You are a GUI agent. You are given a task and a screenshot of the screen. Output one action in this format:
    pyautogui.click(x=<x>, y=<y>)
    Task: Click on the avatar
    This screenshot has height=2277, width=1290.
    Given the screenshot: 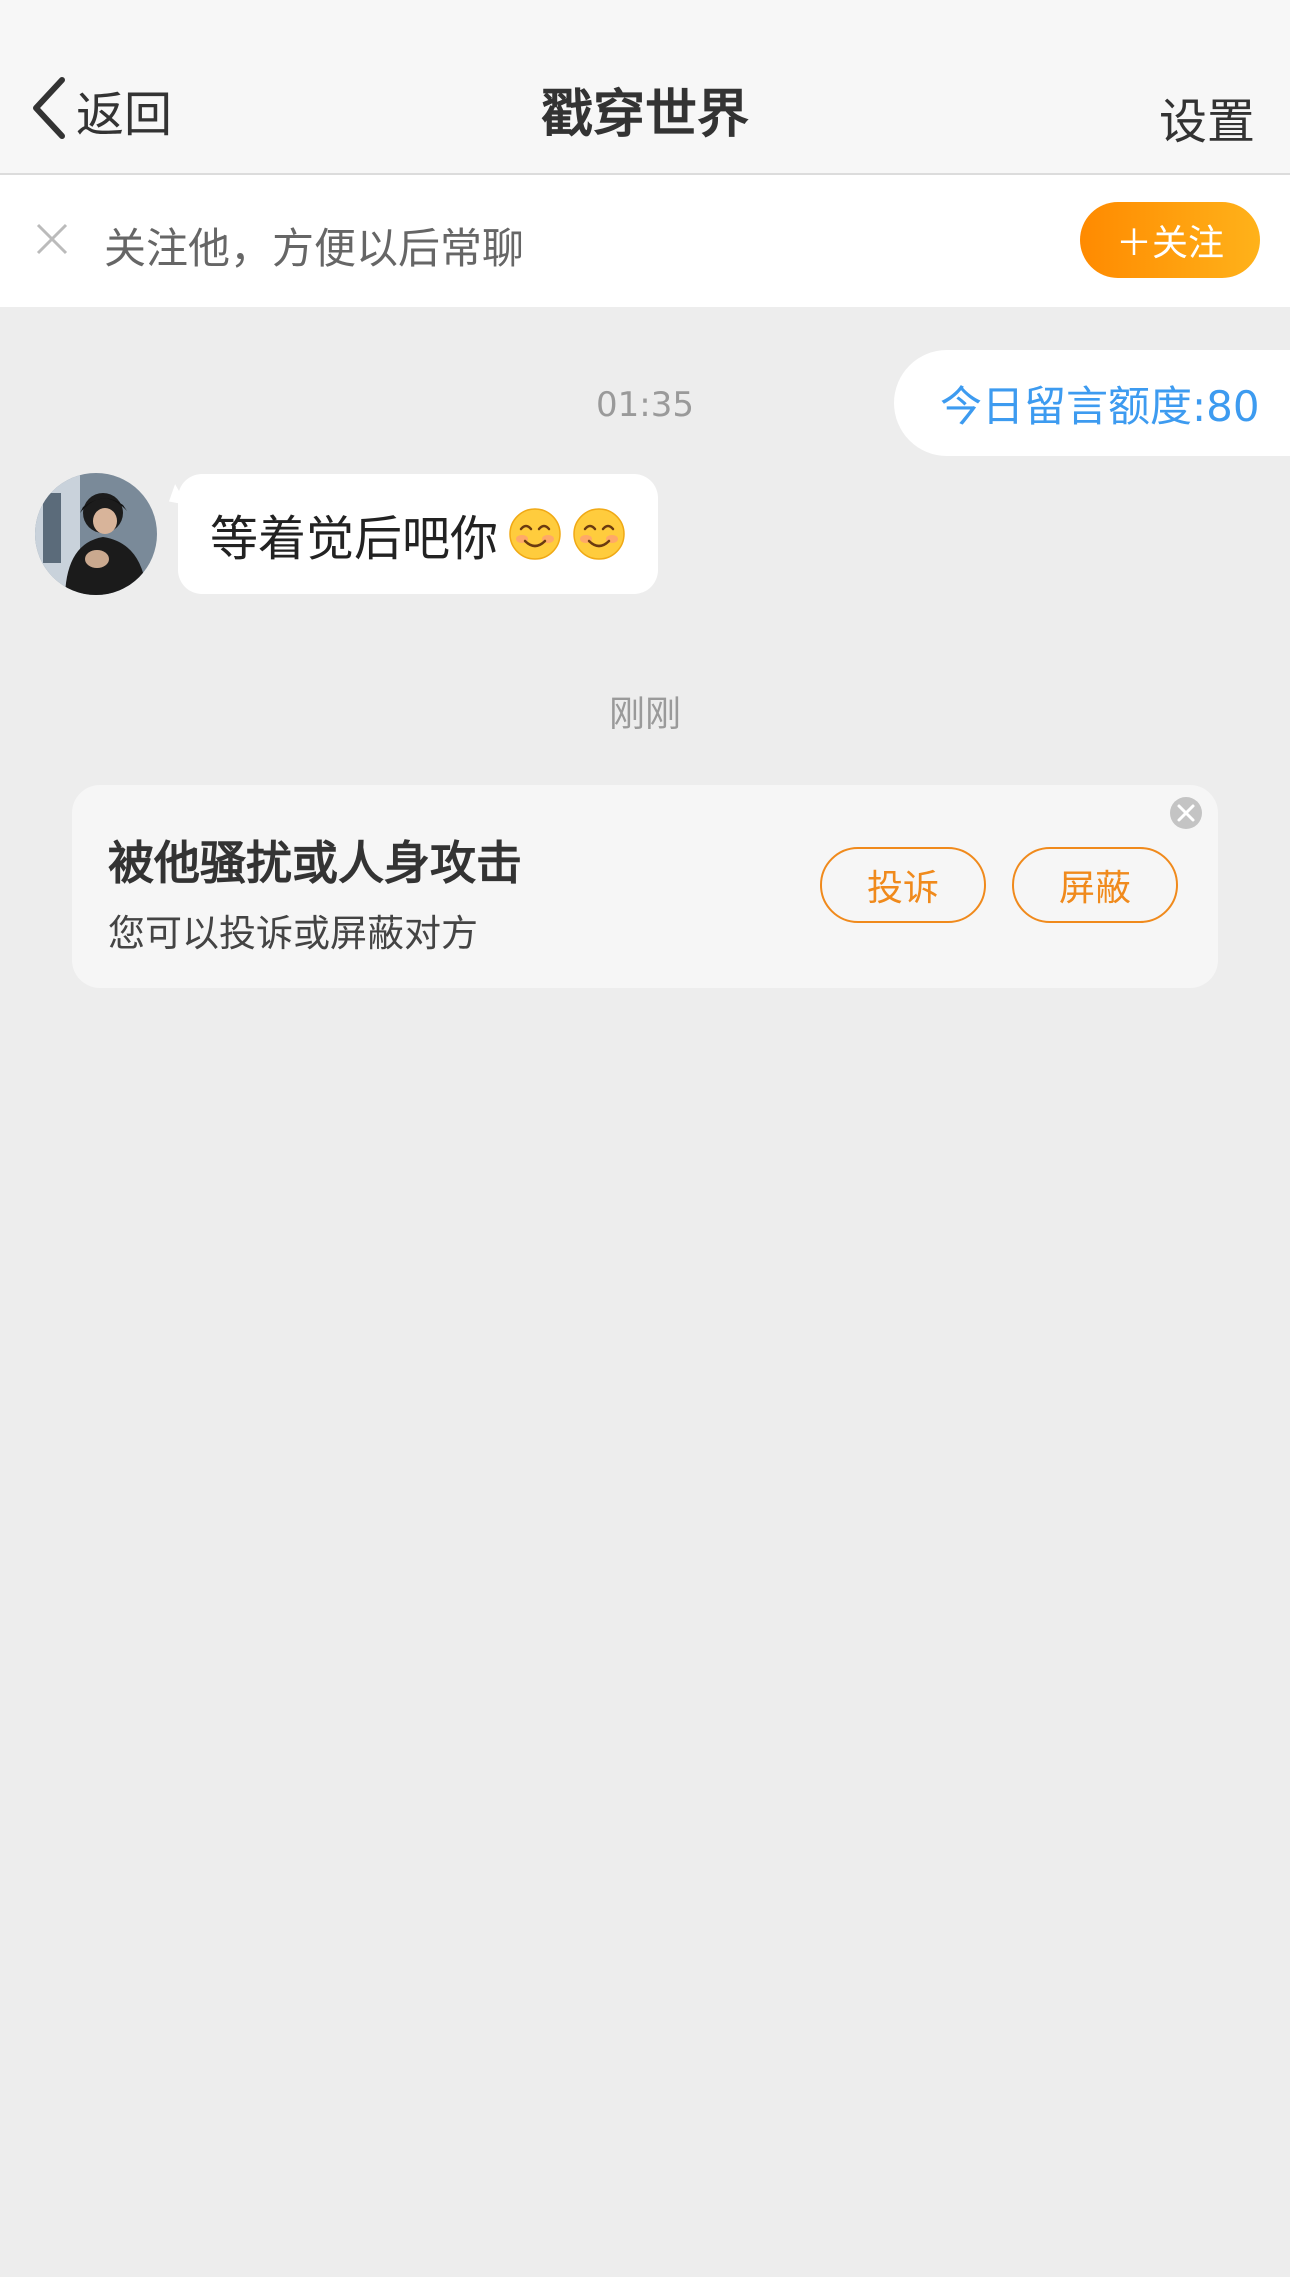 What is the action you would take?
    pyautogui.click(x=96, y=534)
    